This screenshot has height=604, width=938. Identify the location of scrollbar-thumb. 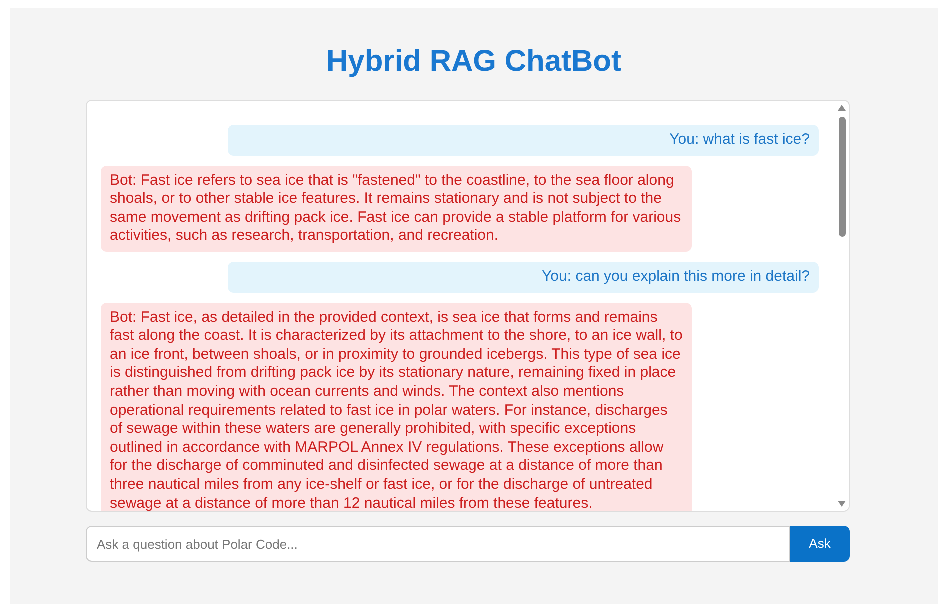
(842, 177).